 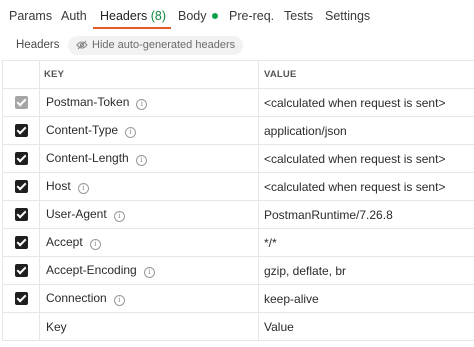 I want to click on hide-auto-generated-headers-button: Hide auto-generated headers, so click(x=156, y=45).